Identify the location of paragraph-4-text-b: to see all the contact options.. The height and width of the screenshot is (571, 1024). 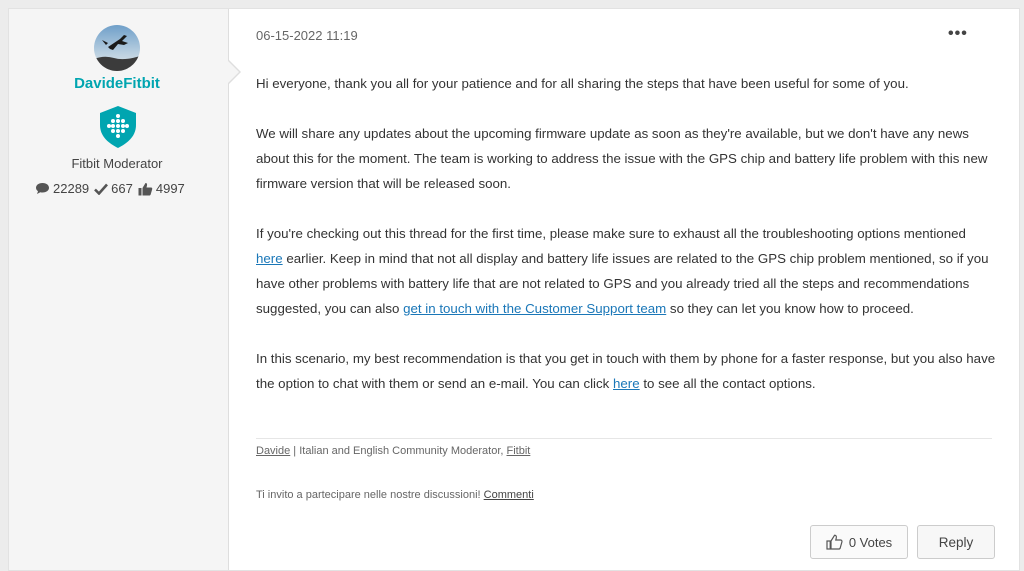
(727, 383).